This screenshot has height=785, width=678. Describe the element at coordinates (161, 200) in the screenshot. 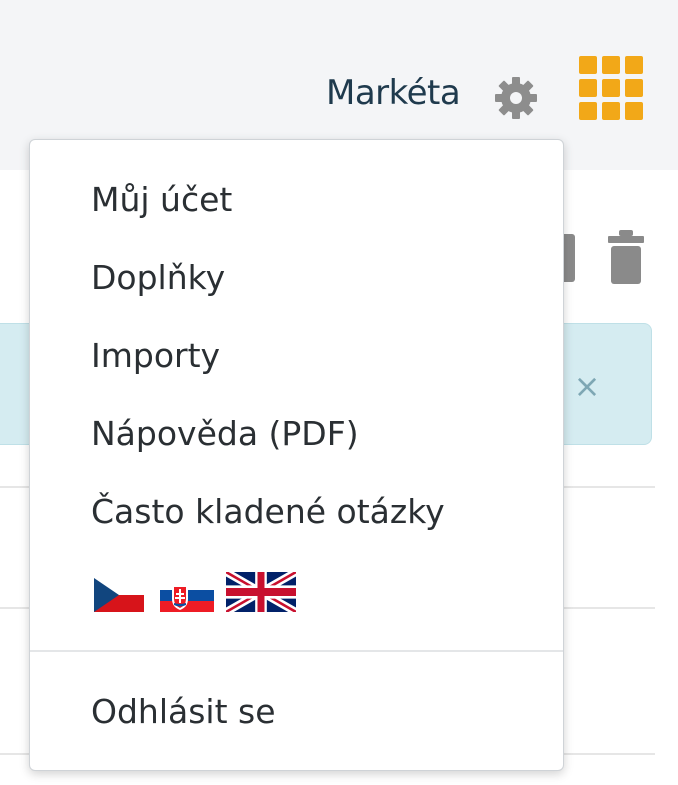

I see `menu-item-my-account: Můj účet` at that location.